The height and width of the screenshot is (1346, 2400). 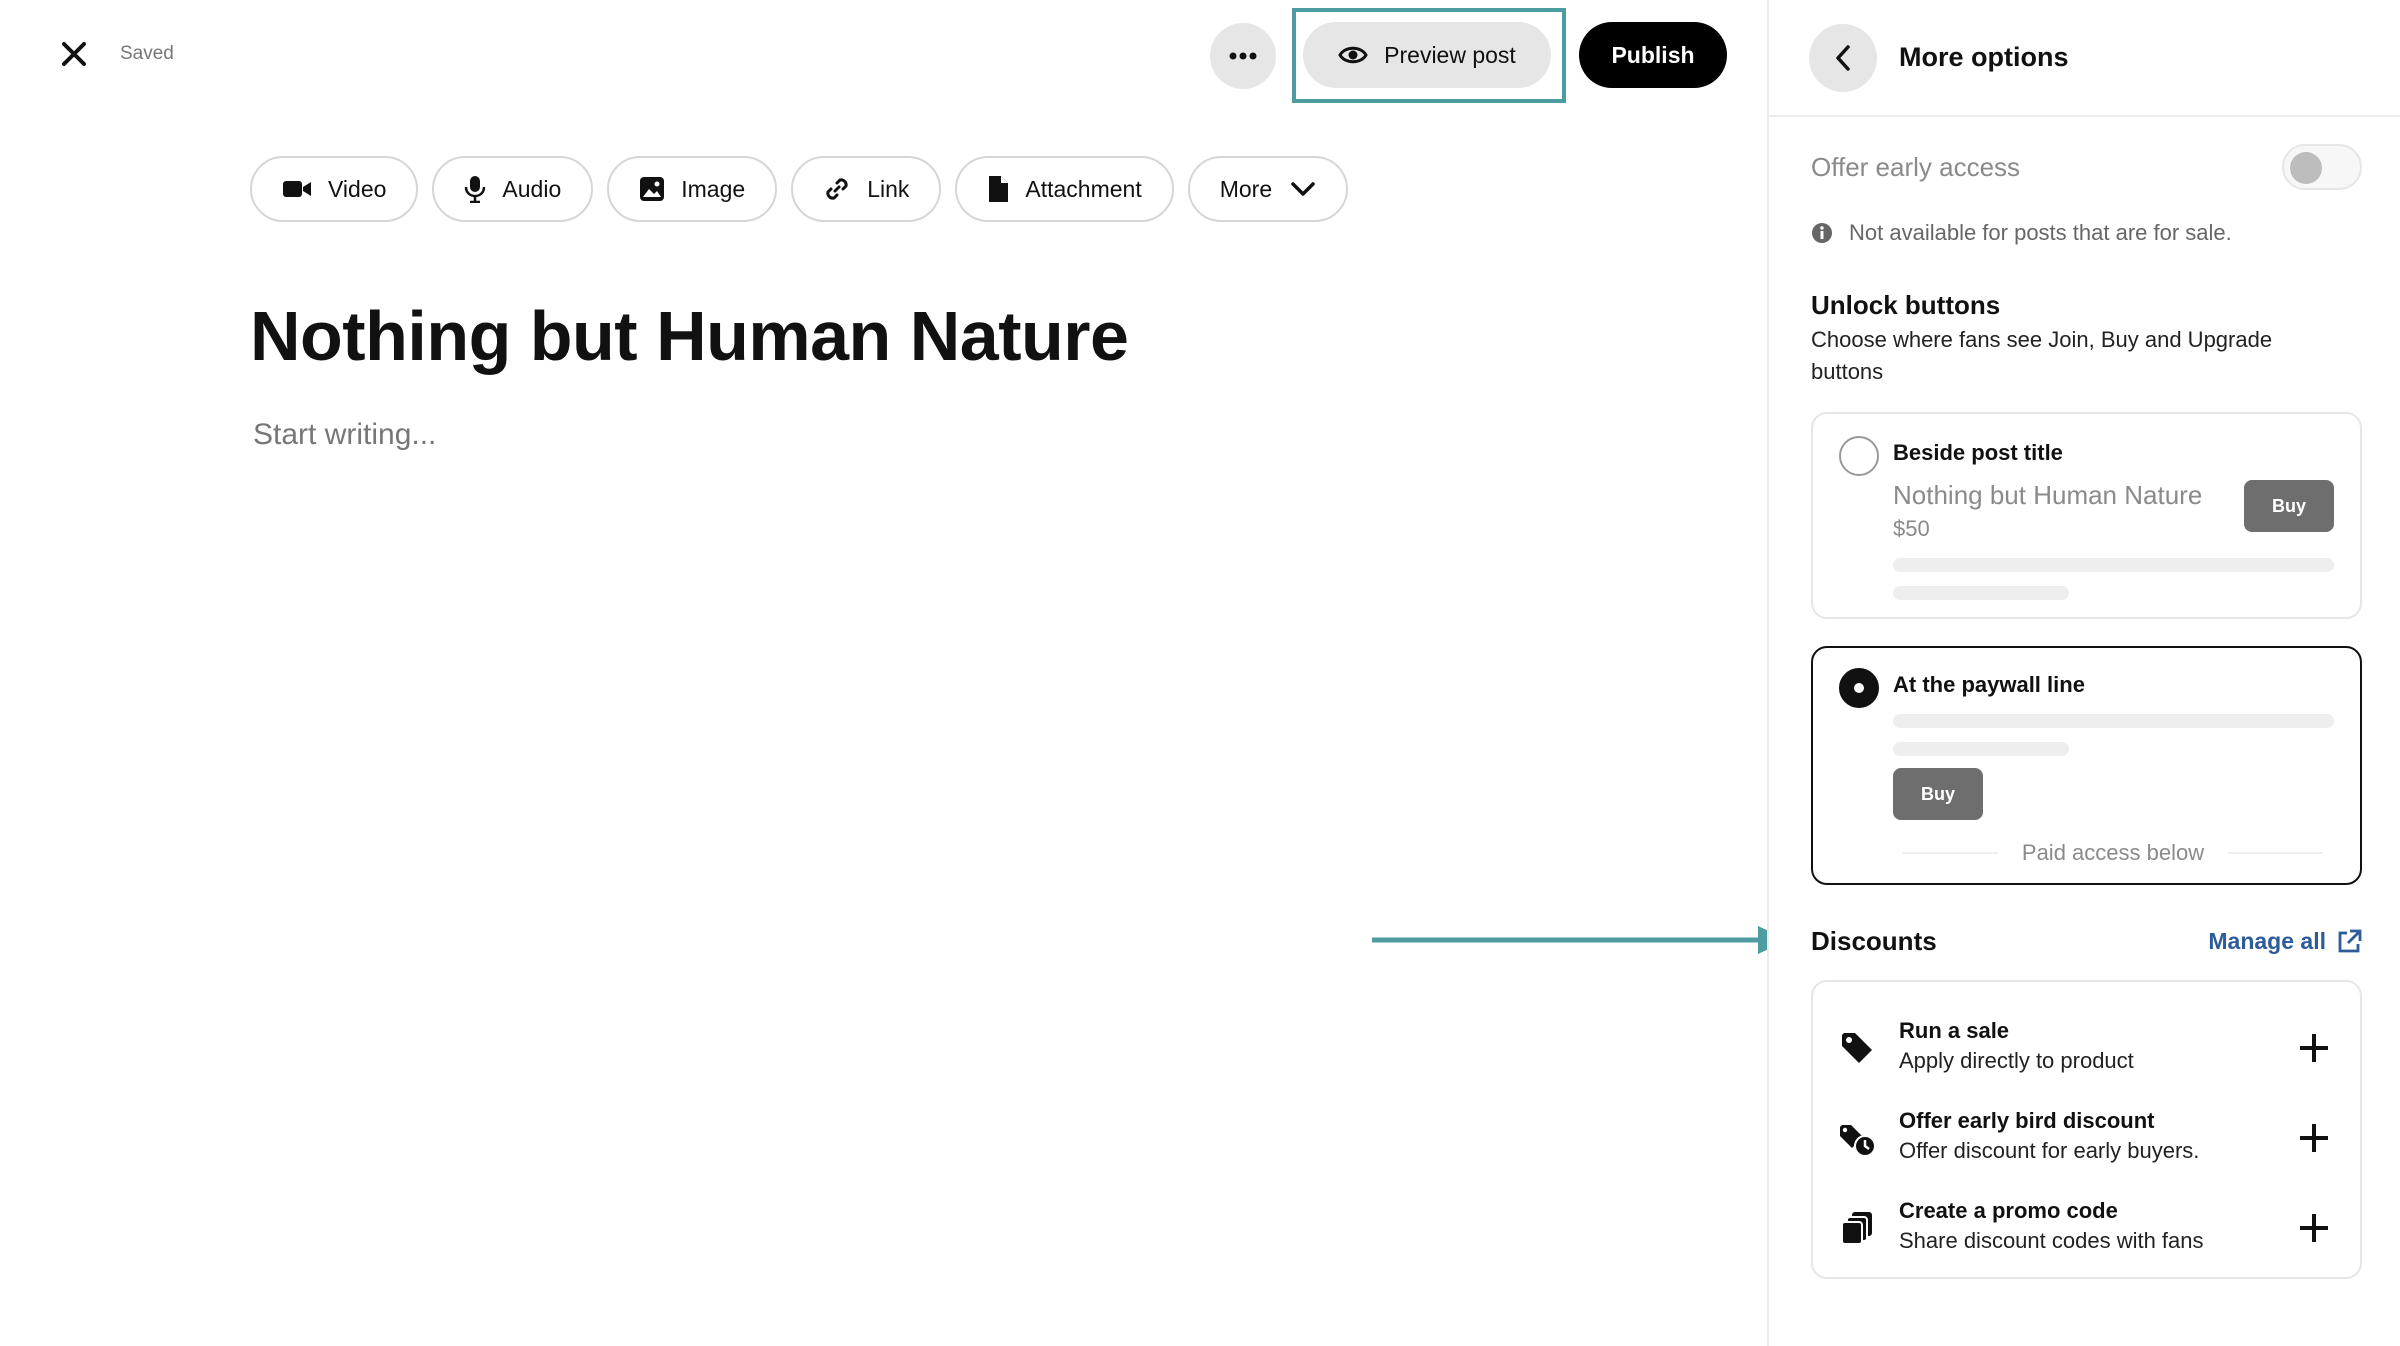 What do you see at coordinates (866, 189) in the screenshot?
I see `link-button: Link` at bounding box center [866, 189].